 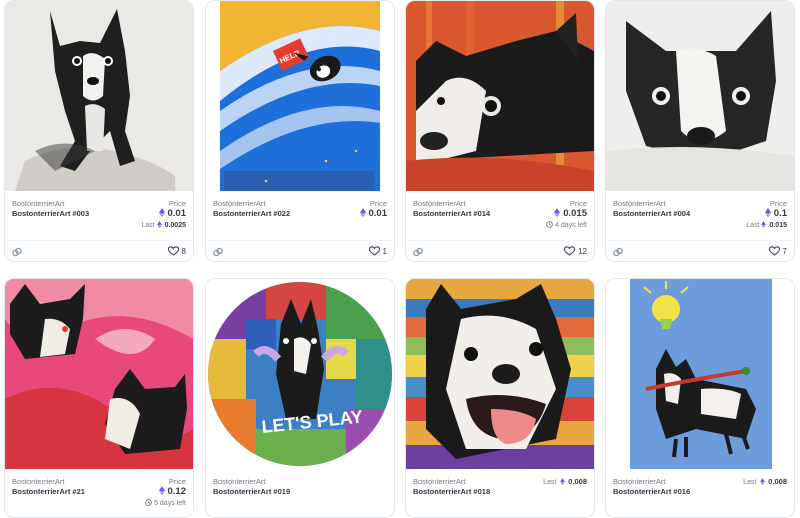 I want to click on price-value: 0.015, so click(x=570, y=213).